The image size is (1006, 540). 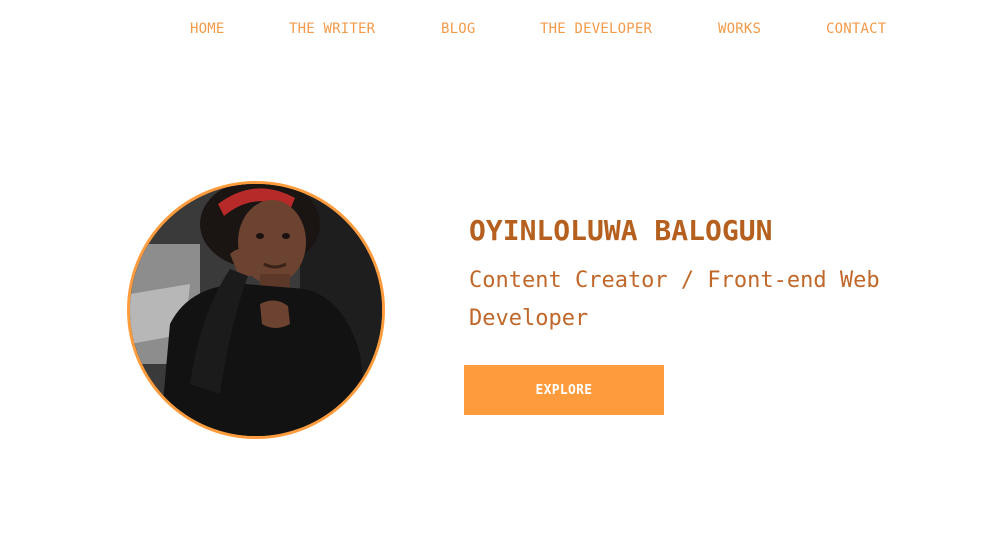 I want to click on nav-link-works: WORKS, so click(x=739, y=29).